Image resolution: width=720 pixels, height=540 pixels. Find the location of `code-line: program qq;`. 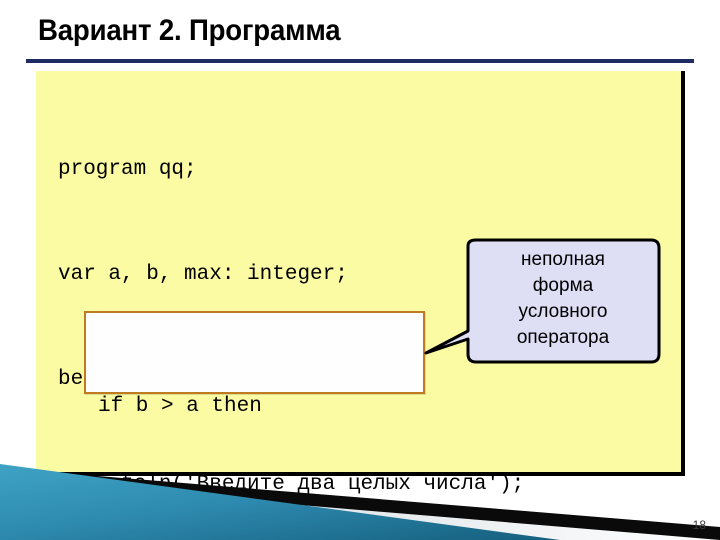

code-line: program qq; is located at coordinates (127, 169).